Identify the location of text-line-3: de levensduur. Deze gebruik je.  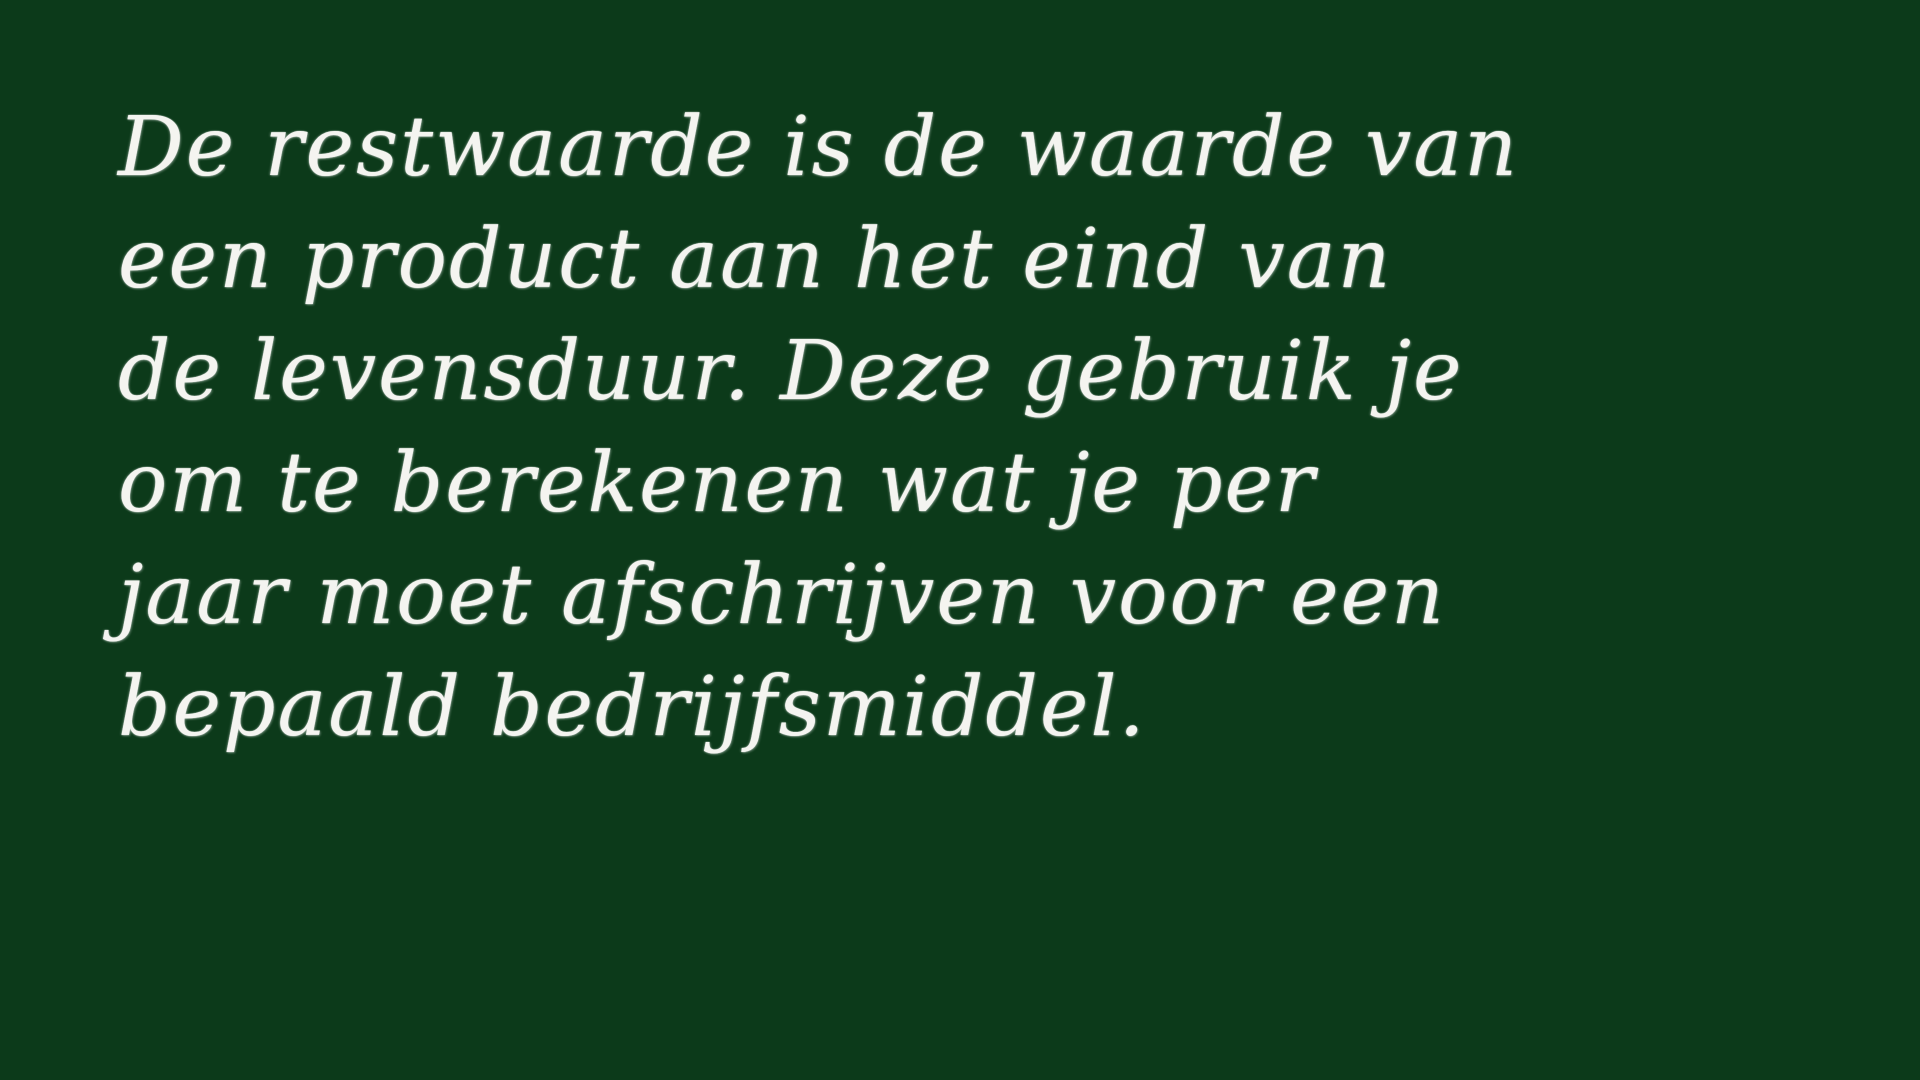
(791, 371).